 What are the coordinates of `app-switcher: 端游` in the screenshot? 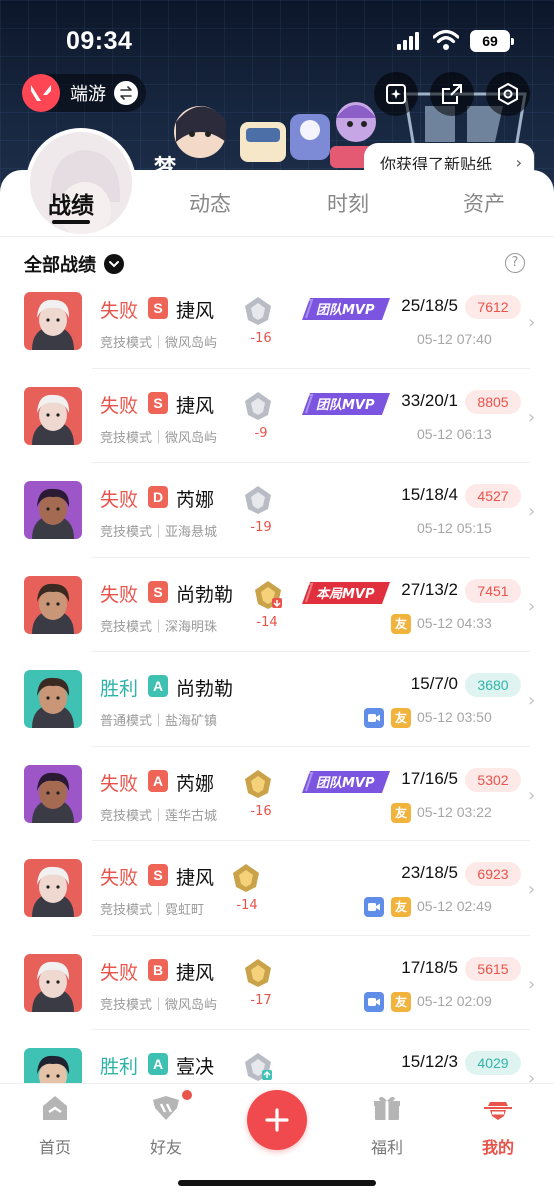 It's located at (84, 93).